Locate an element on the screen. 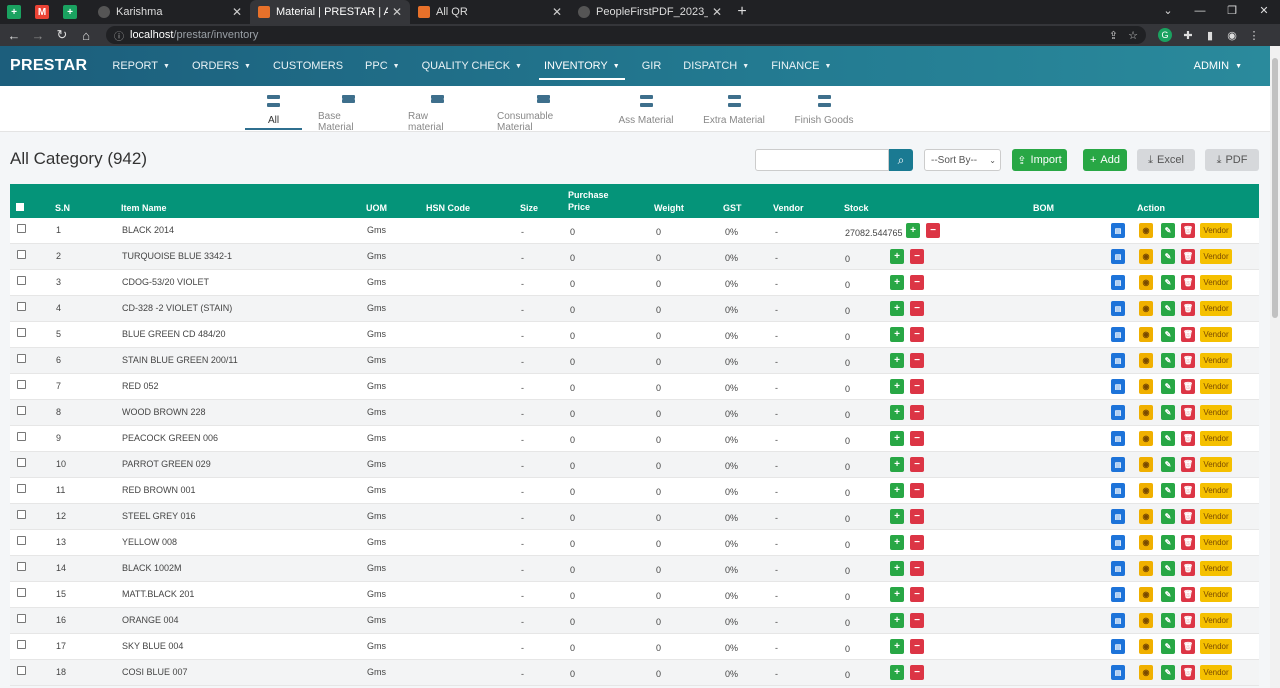 The image size is (1280, 688). close-tab-icon: ✕ is located at coordinates (717, 12).